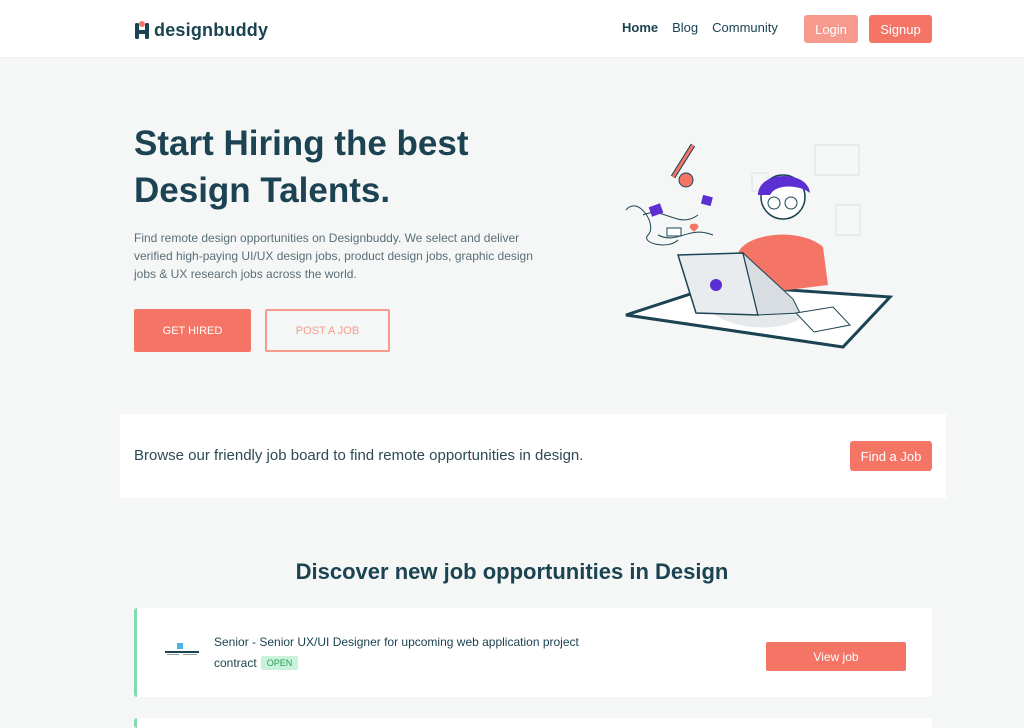 Image resolution: width=1024 pixels, height=728 pixels. Describe the element at coordinates (327, 330) in the screenshot. I see `post-a-job-button: POST A JOB` at that location.